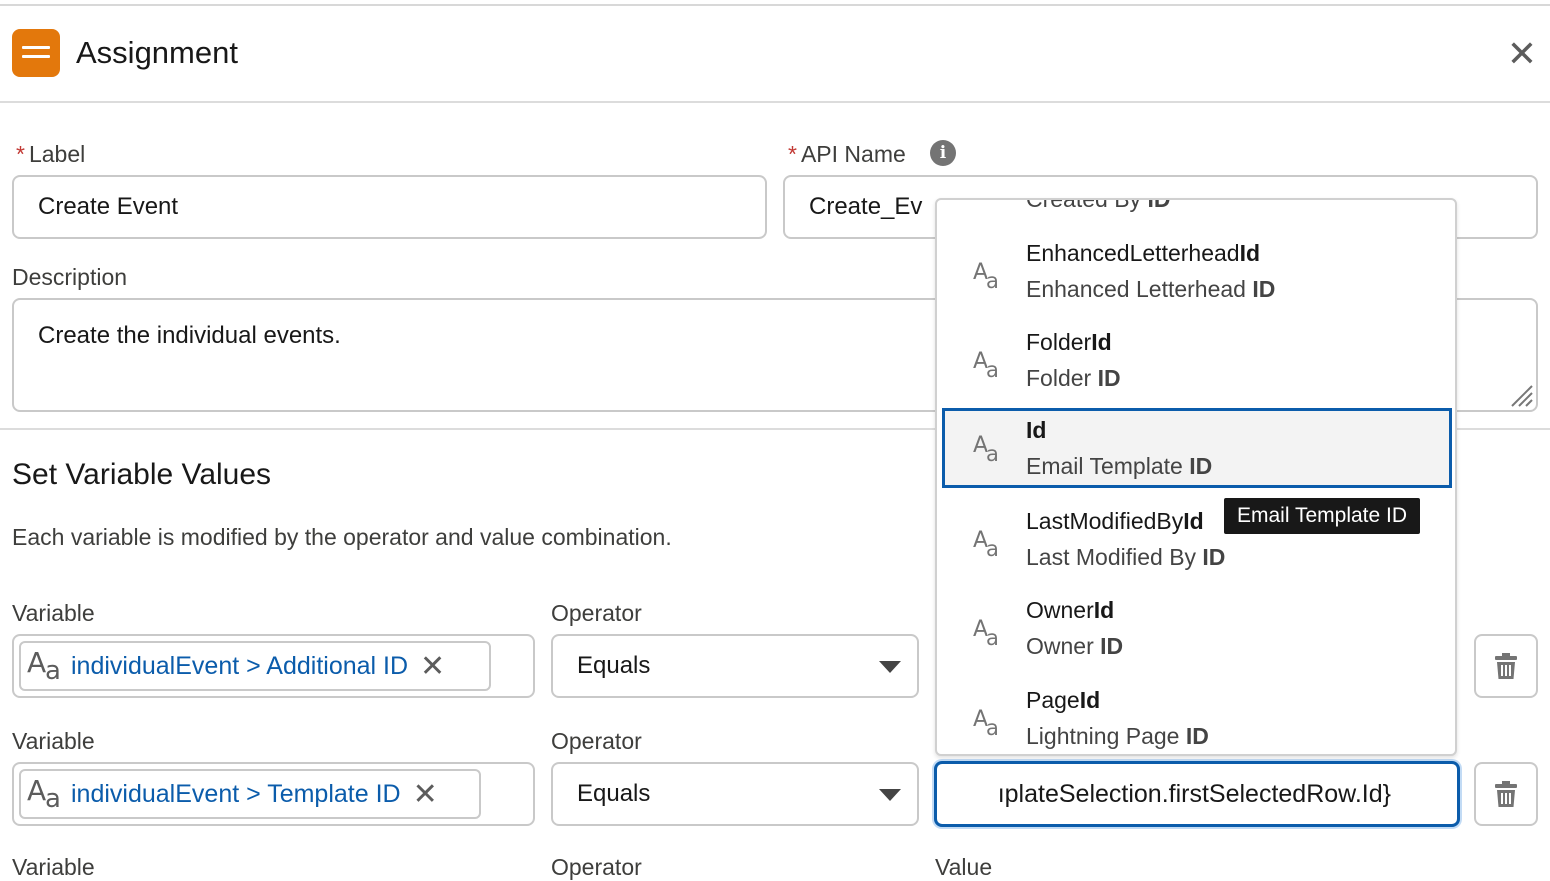 The height and width of the screenshot is (881, 1550). I want to click on variable-pill: Aa individualEvent > Additional ID ✕, so click(255, 666).